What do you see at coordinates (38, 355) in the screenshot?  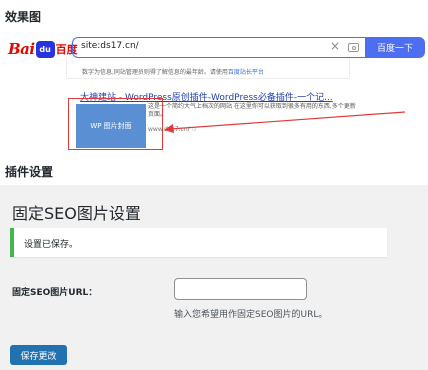 I see `save-button: 保存更改` at bounding box center [38, 355].